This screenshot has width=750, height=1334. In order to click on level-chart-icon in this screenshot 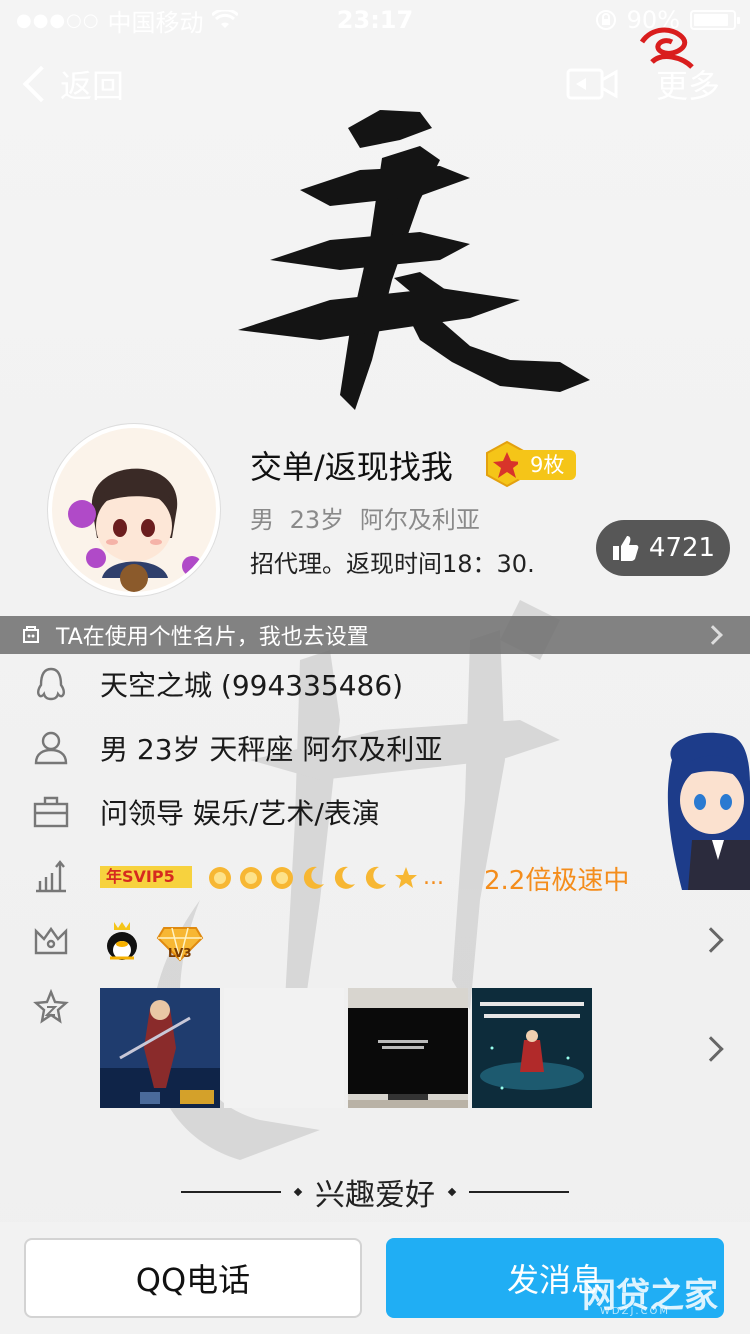, I will do `click(51, 876)`.